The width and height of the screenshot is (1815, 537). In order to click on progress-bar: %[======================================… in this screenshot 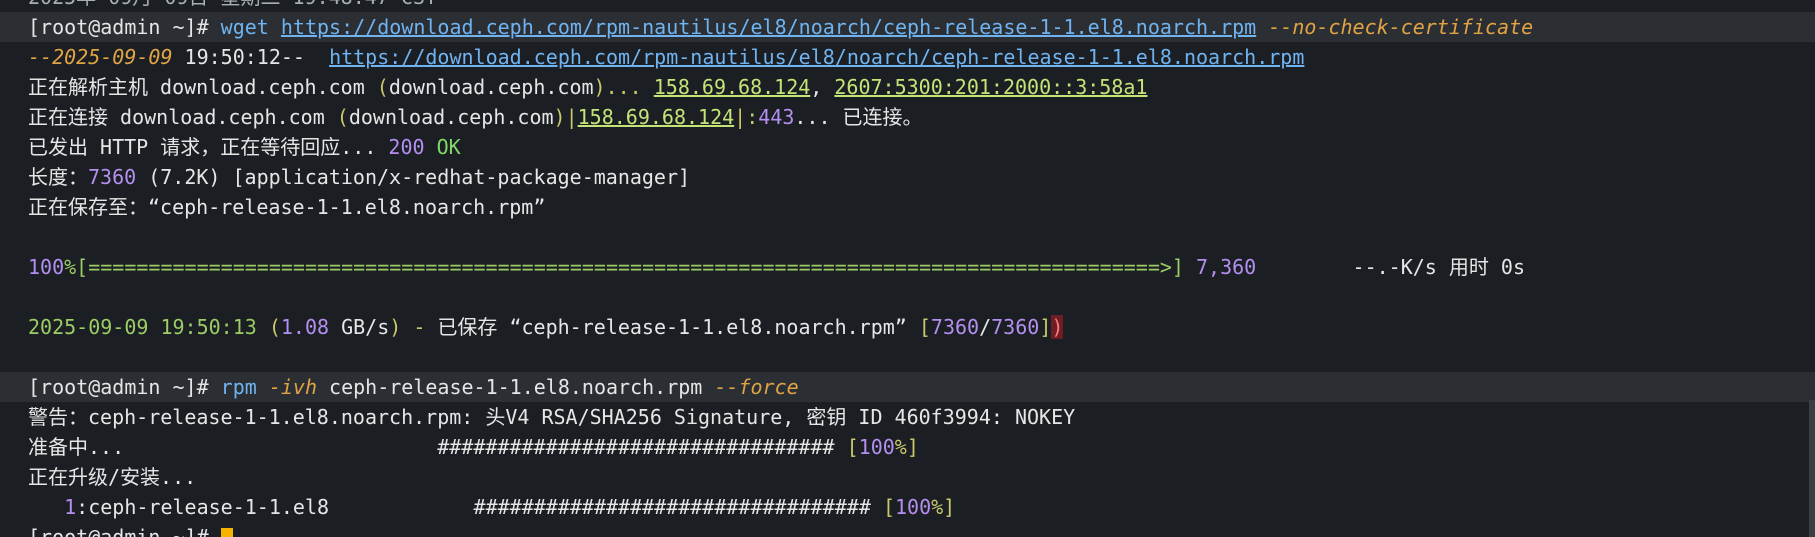, I will do `click(630, 267)`.